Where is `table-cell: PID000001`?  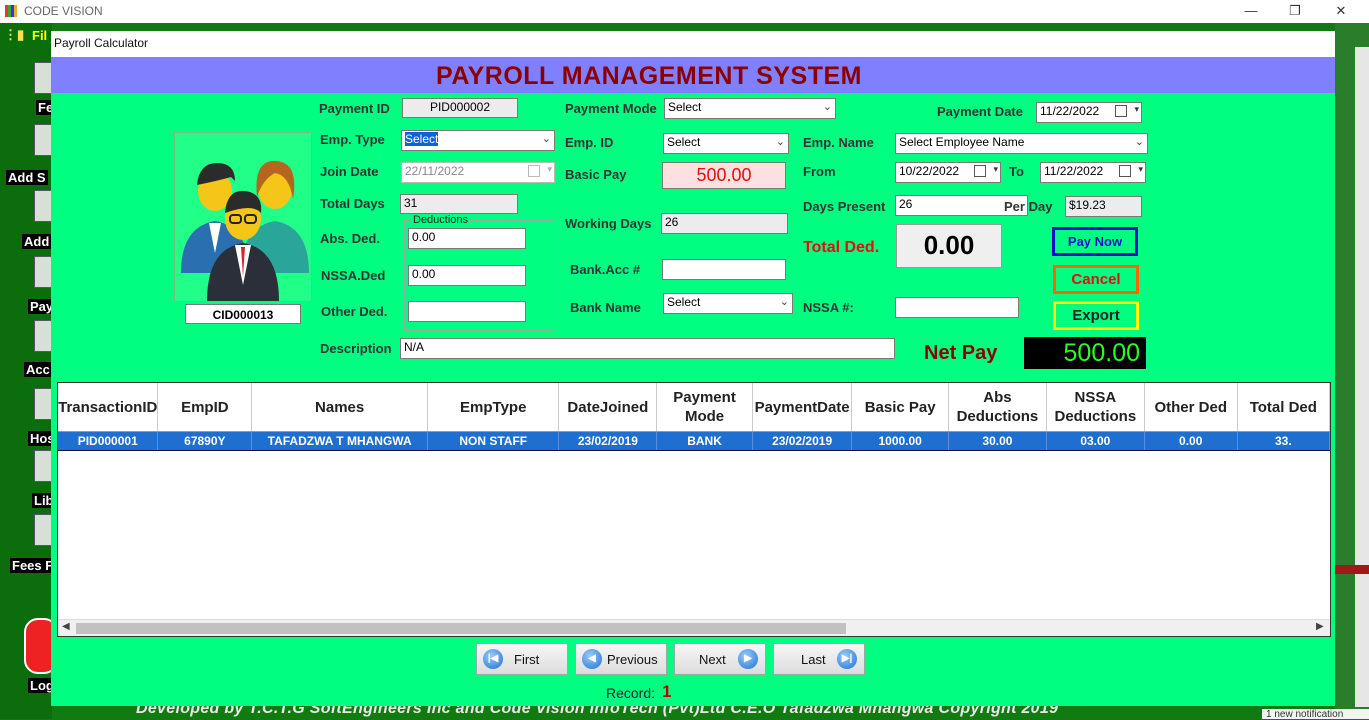 table-cell: PID000001 is located at coordinates (108, 441).